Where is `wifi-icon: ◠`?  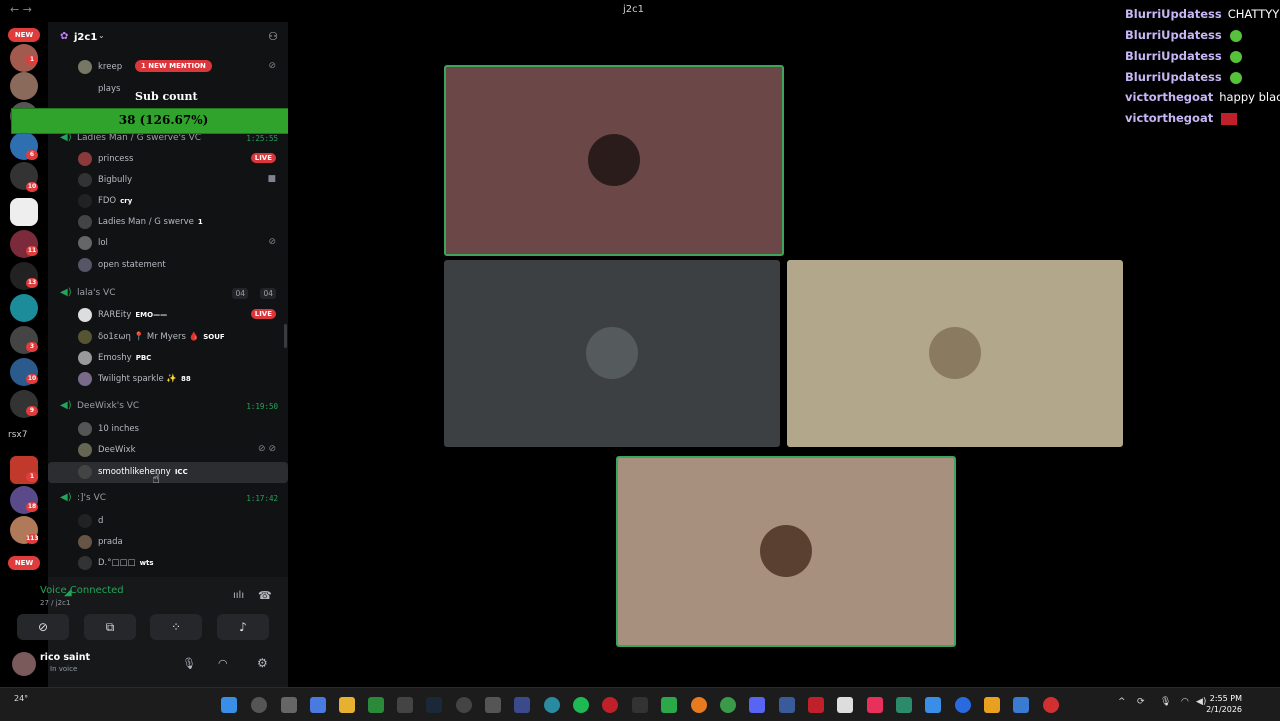 wifi-icon: ◠ is located at coordinates (1185, 702).